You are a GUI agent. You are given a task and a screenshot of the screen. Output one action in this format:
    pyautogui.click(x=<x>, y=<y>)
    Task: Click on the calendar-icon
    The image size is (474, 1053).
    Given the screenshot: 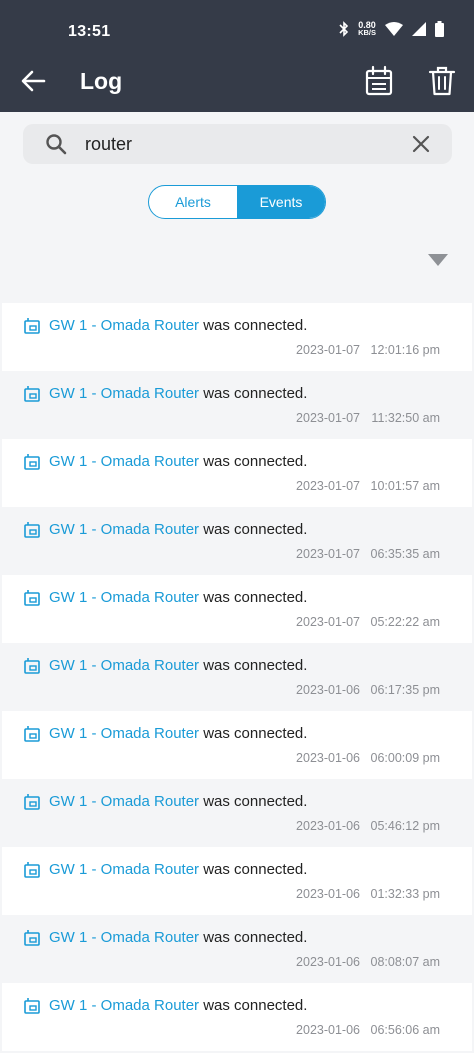 What is the action you would take?
    pyautogui.click(x=379, y=81)
    